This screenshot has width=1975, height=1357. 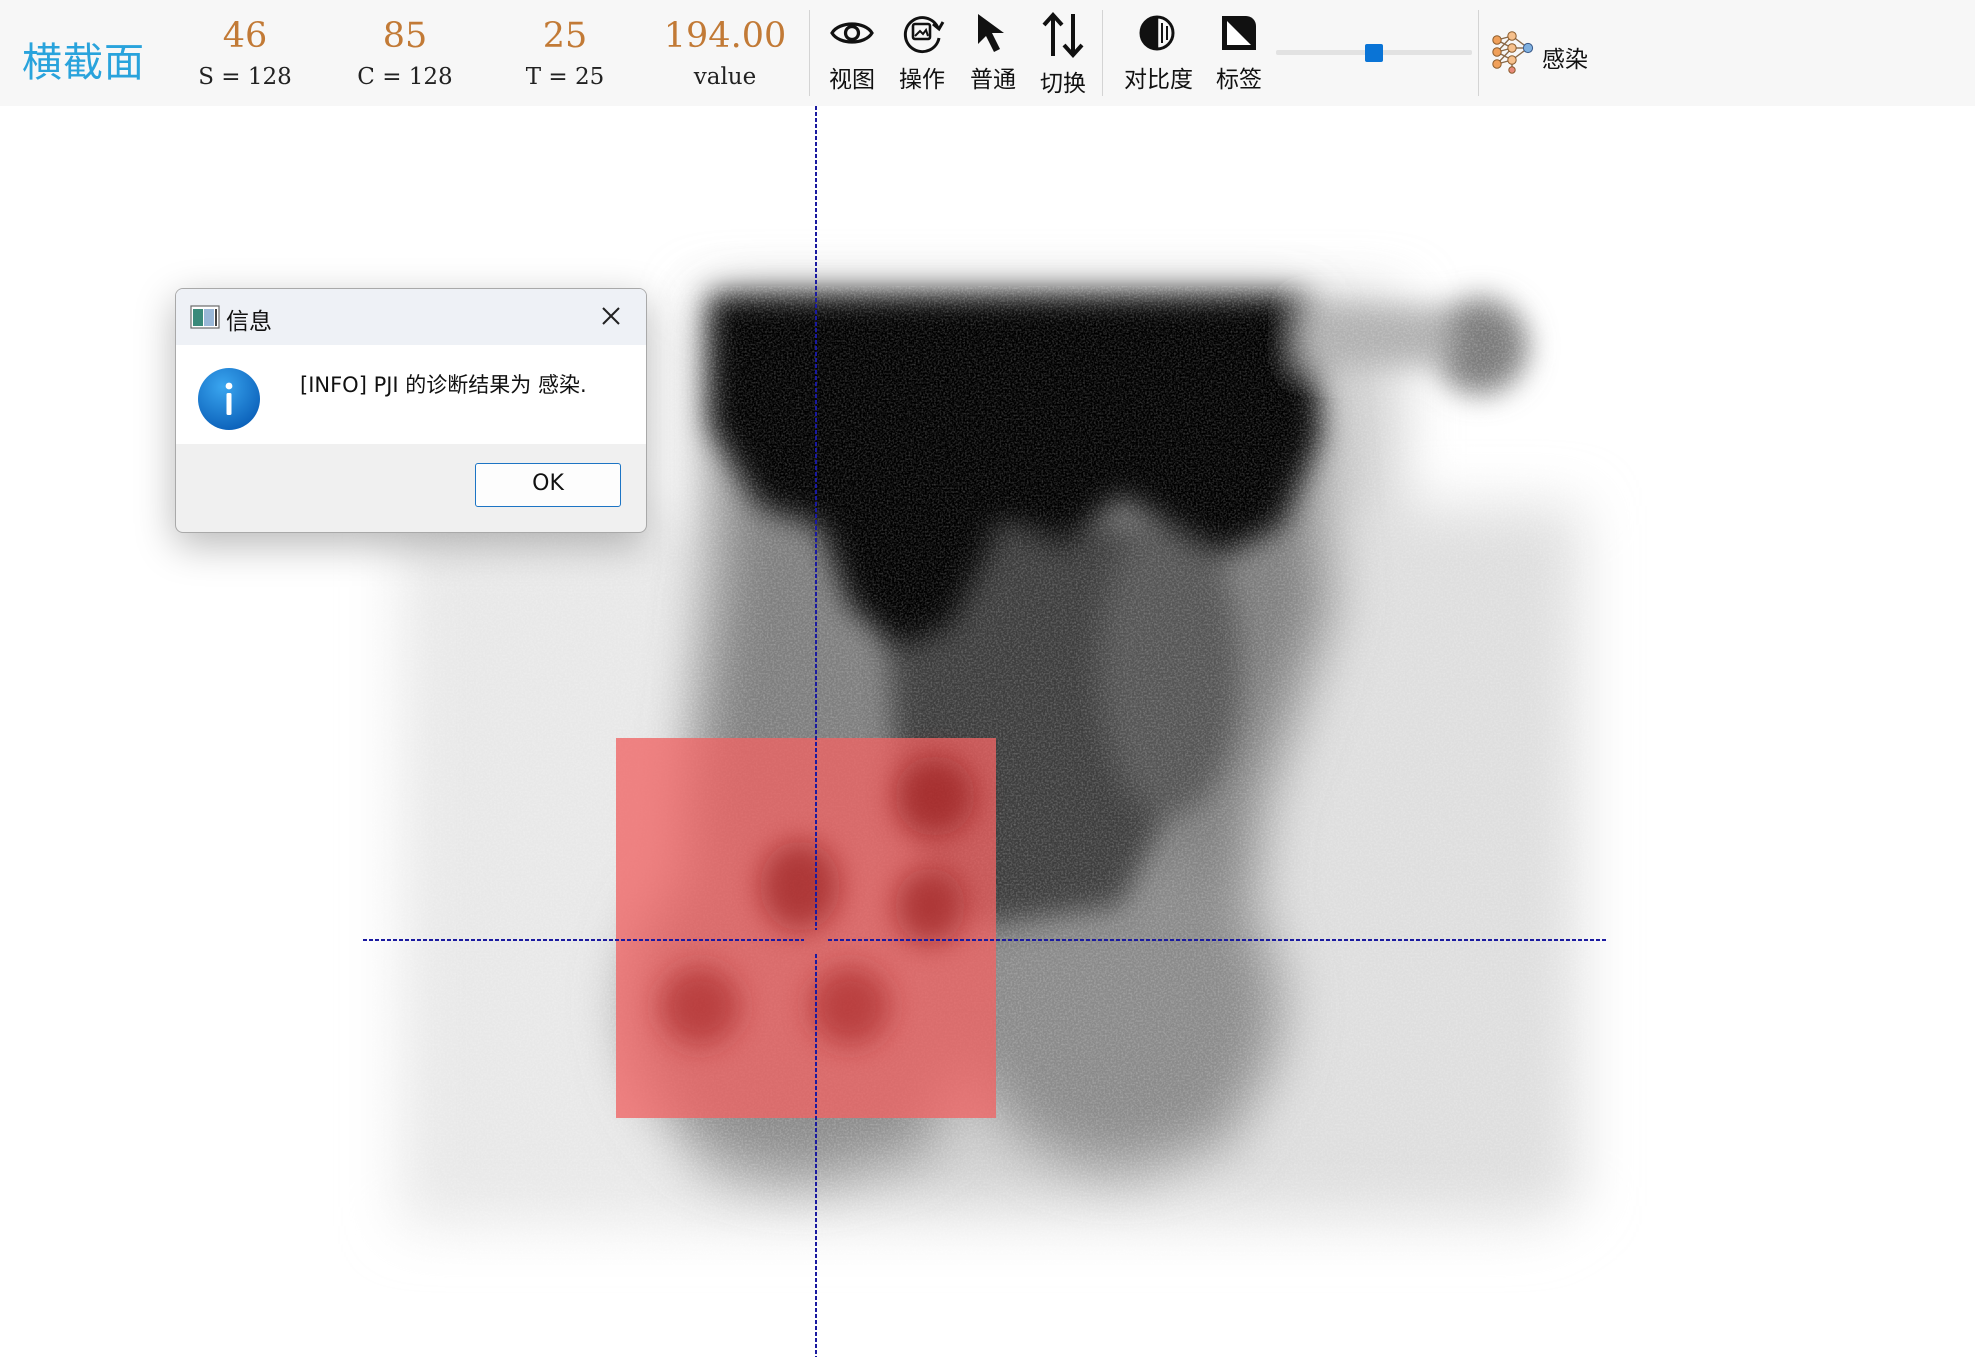 What do you see at coordinates (852, 33) in the screenshot?
I see `eye-icon` at bounding box center [852, 33].